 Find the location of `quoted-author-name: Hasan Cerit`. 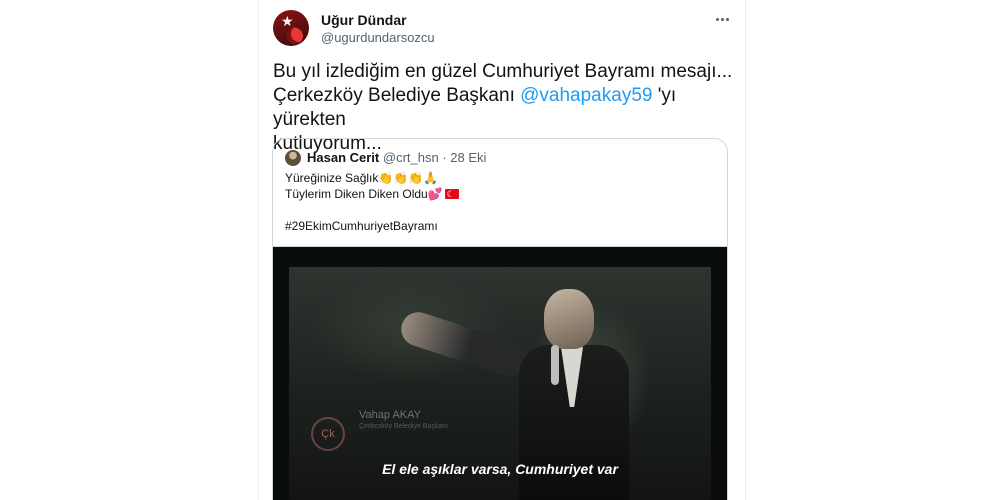

quoted-author-name: Hasan Cerit is located at coordinates (343, 157).